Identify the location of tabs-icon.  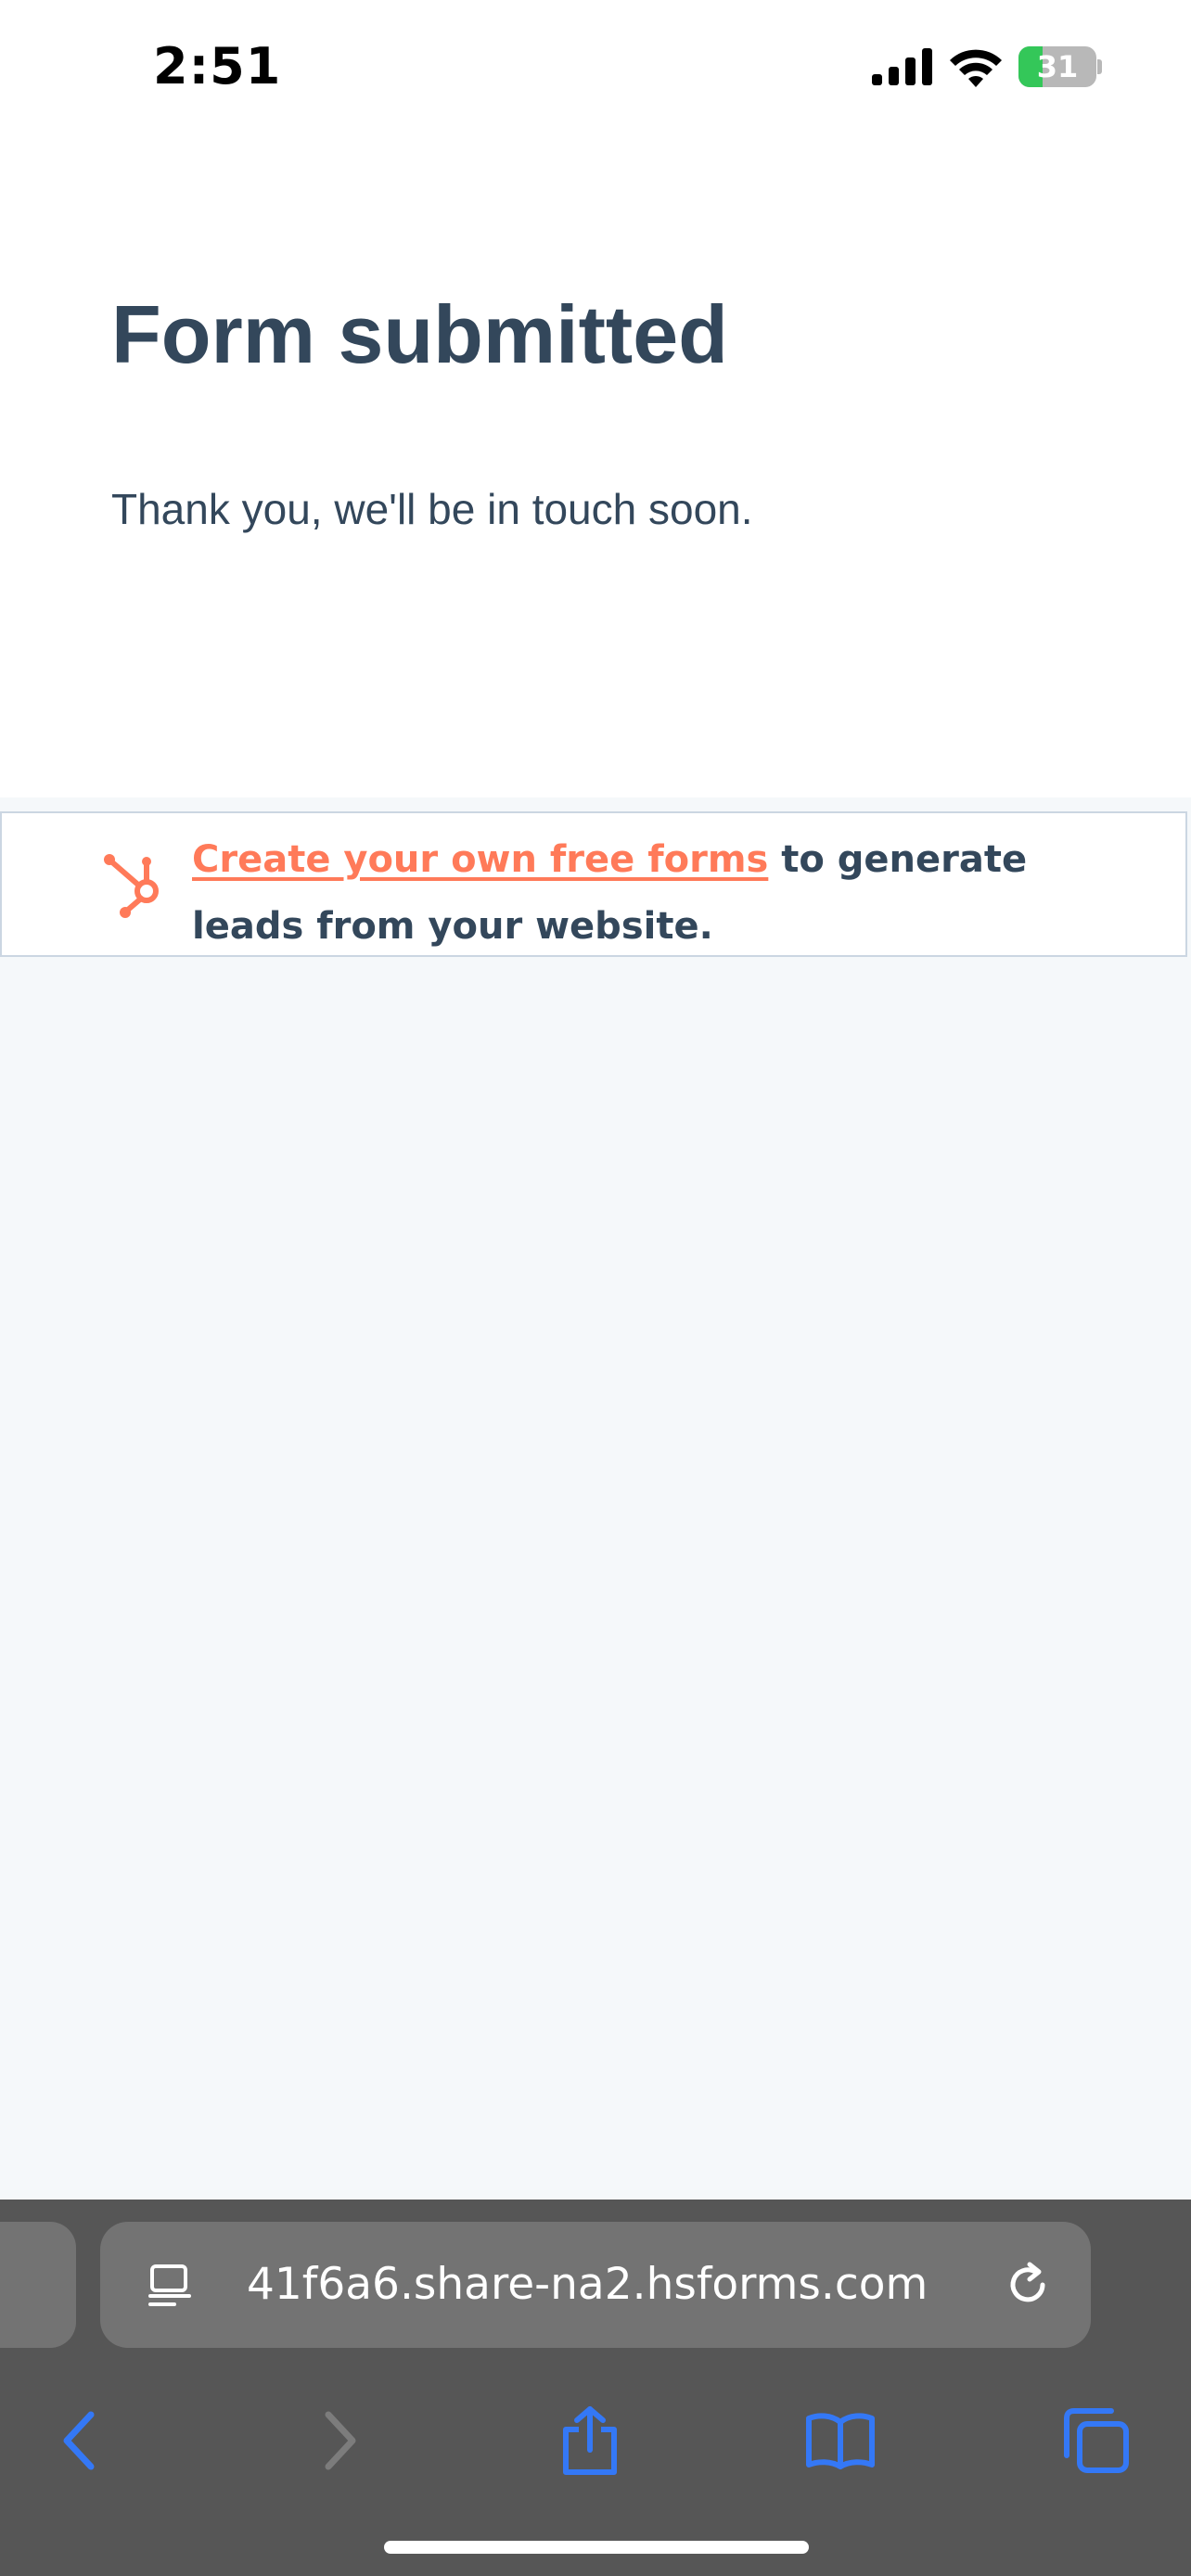
(1096, 2440).